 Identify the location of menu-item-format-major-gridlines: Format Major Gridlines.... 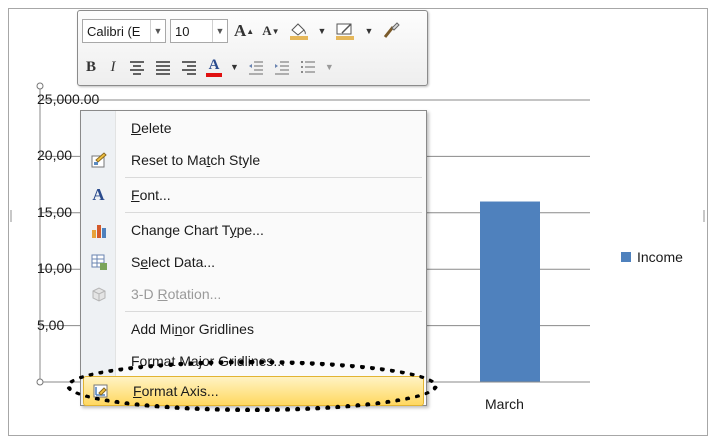
(253, 361).